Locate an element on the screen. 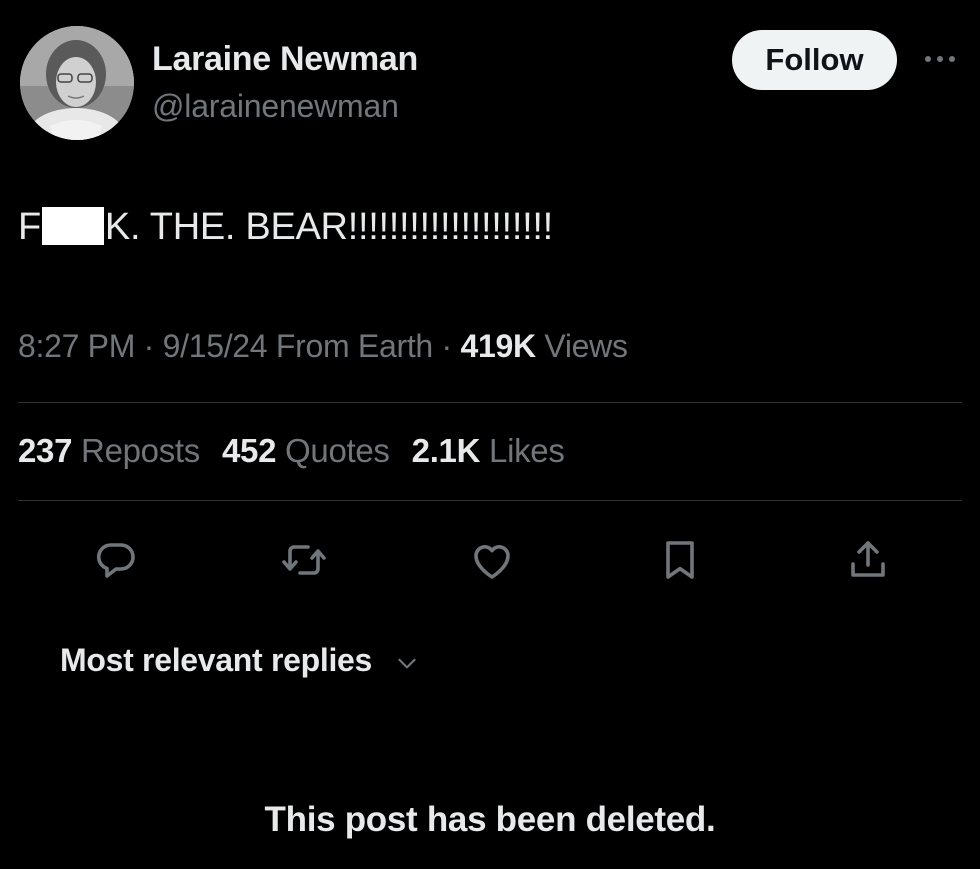 The image size is (980, 869). likes-label: Likes is located at coordinates (522, 450).